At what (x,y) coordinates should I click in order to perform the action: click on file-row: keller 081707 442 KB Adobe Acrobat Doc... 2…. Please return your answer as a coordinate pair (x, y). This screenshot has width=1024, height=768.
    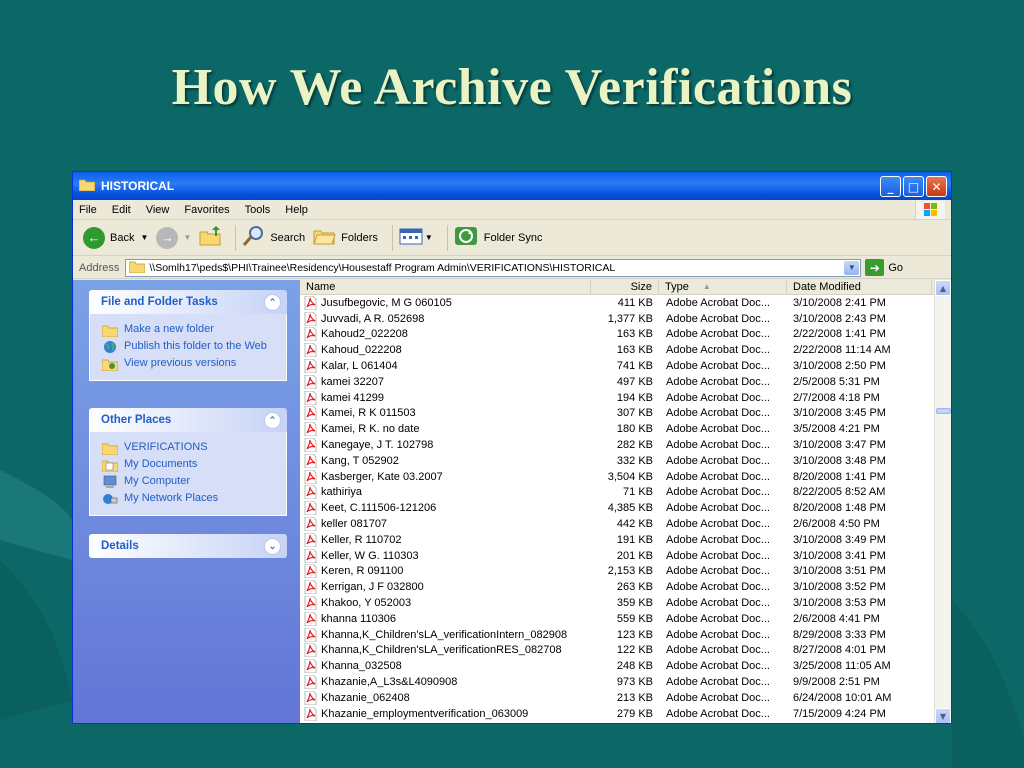
    Looking at the image, I should click on (625, 524).